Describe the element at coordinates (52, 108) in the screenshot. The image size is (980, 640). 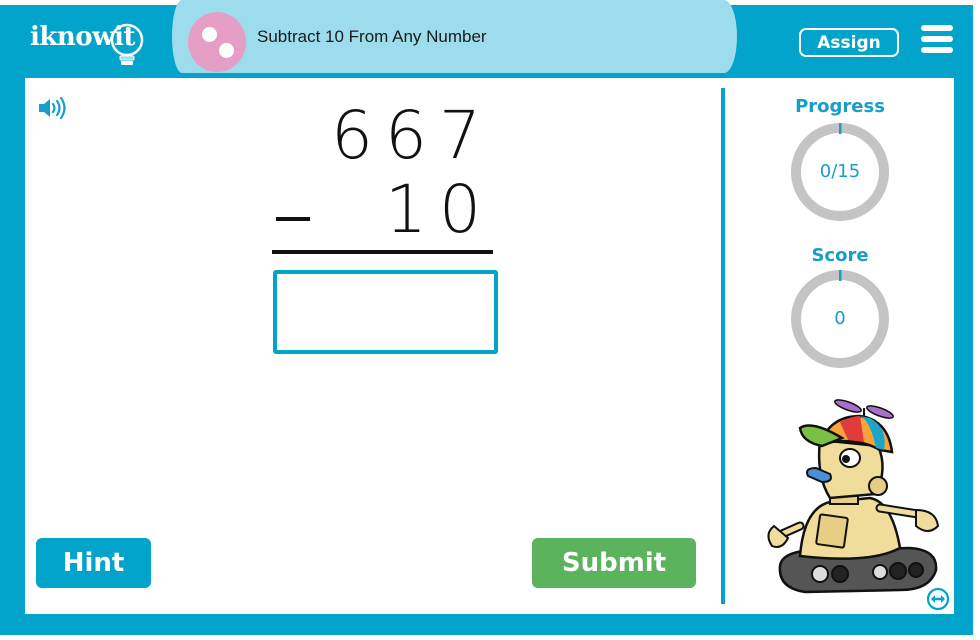
I see `speaker-icon` at that location.